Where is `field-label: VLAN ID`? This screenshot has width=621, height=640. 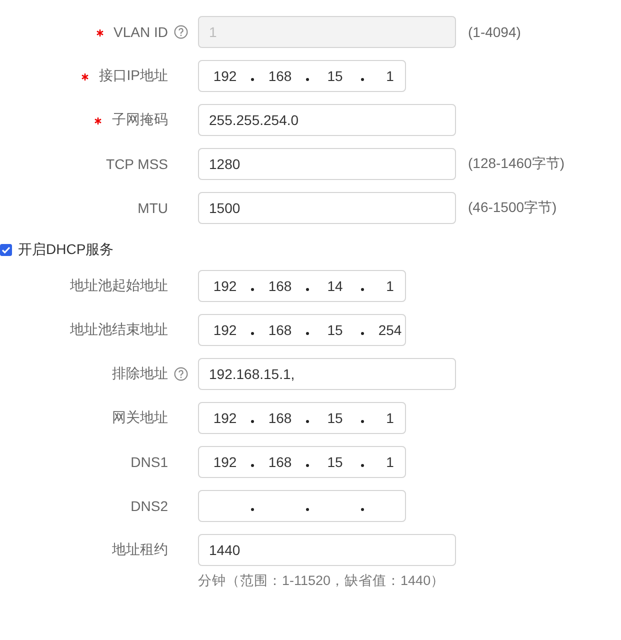
field-label: VLAN ID is located at coordinates (141, 32).